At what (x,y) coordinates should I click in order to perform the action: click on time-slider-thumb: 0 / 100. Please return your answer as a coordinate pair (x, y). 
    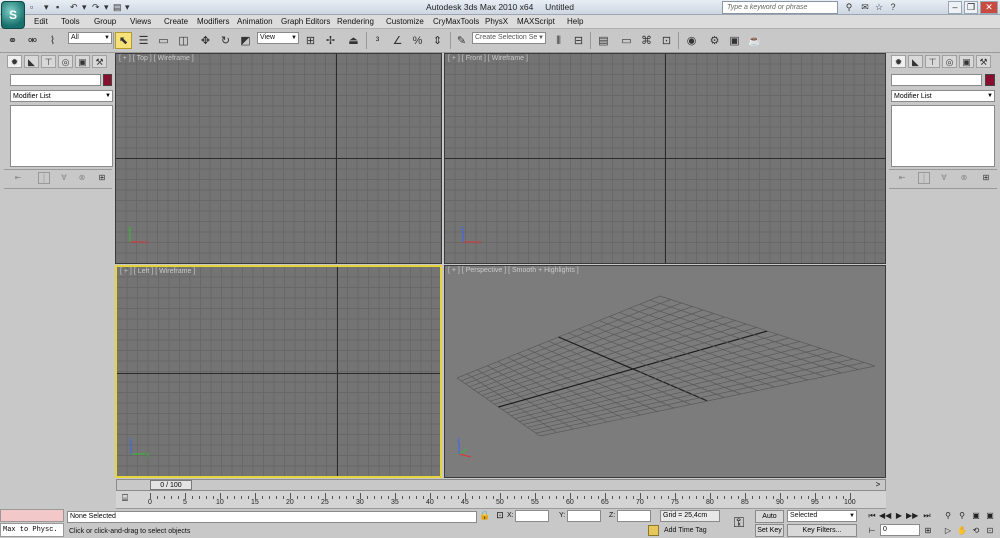
    Looking at the image, I should click on (171, 485).